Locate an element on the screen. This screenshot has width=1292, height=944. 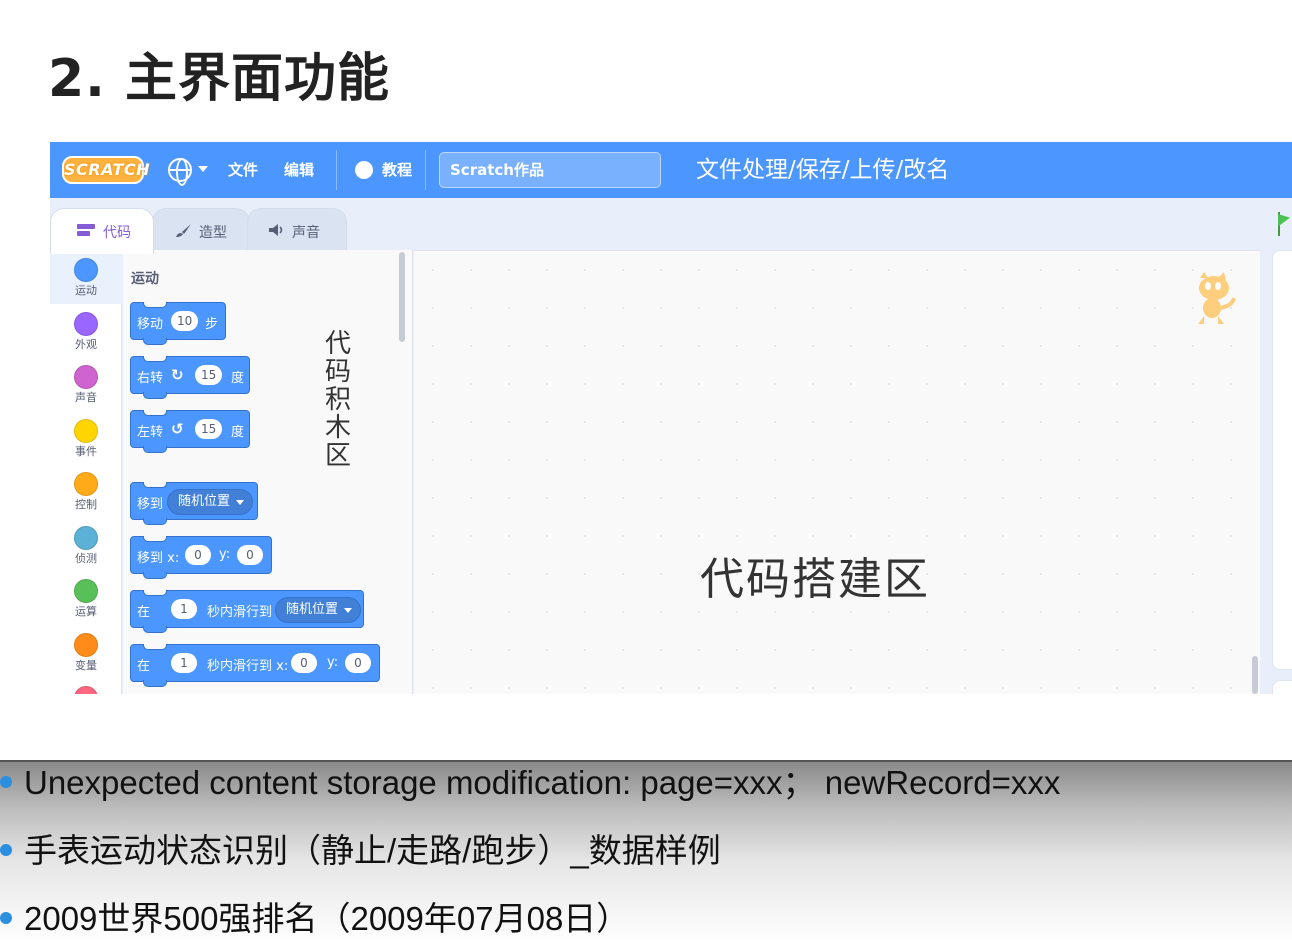
annotation-char: 积 is located at coordinates (337, 400).